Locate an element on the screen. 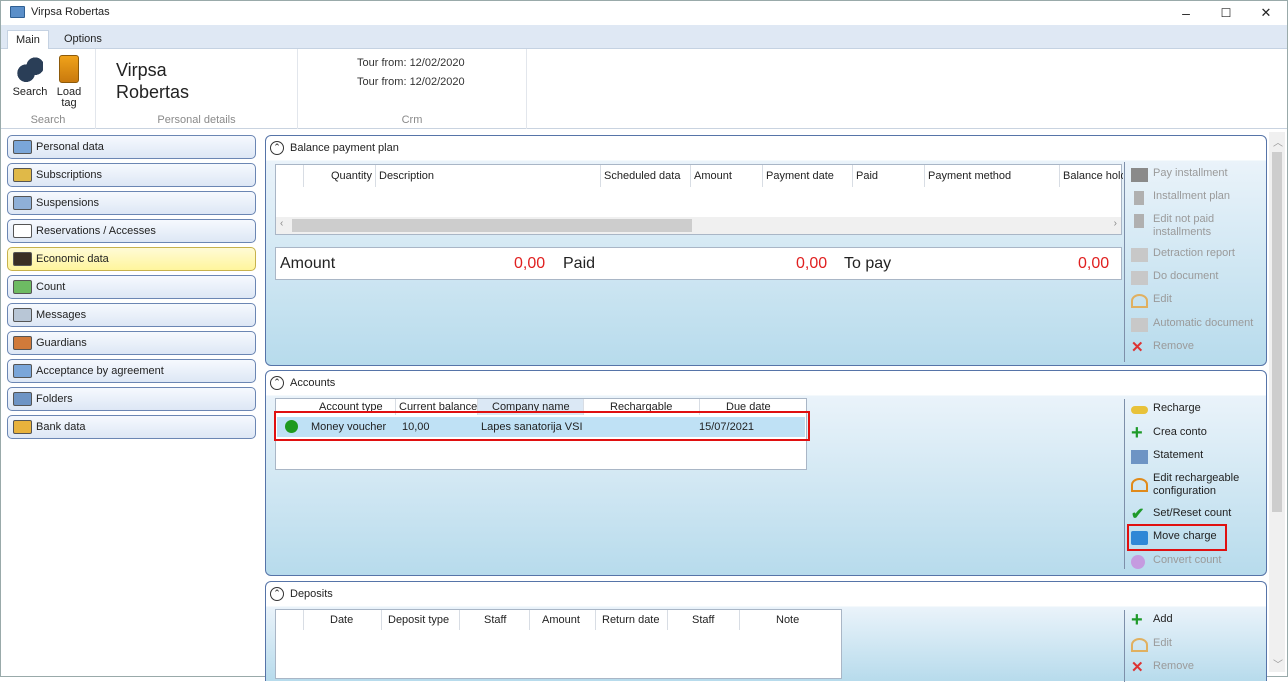 The image size is (1288, 682). sidebar-item-messages: Messages is located at coordinates (131, 315).